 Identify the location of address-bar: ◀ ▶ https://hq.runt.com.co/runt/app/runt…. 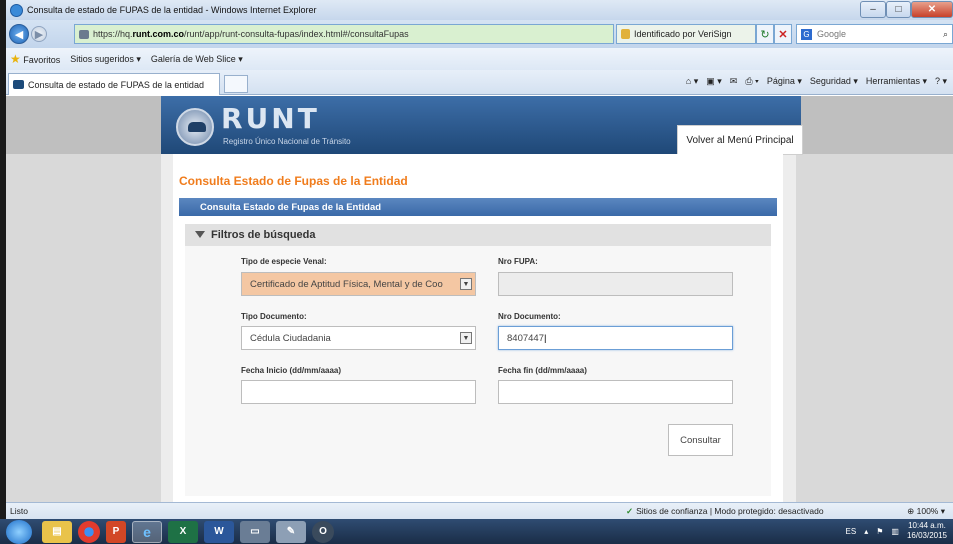
(479, 34).